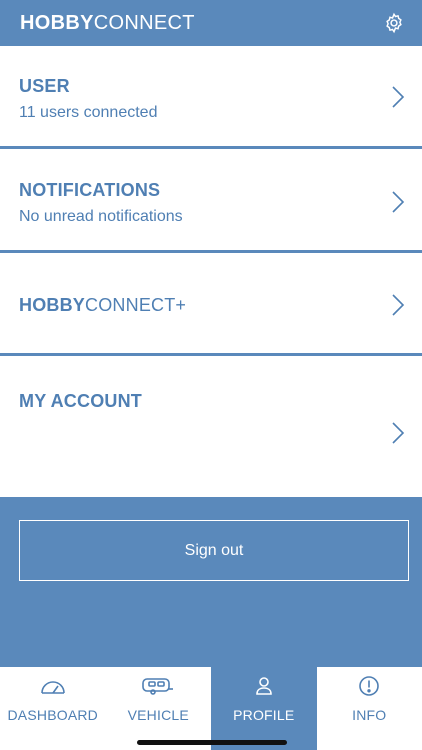 This screenshot has height=750, width=422. What do you see at coordinates (264, 686) in the screenshot?
I see `person-icon` at bounding box center [264, 686].